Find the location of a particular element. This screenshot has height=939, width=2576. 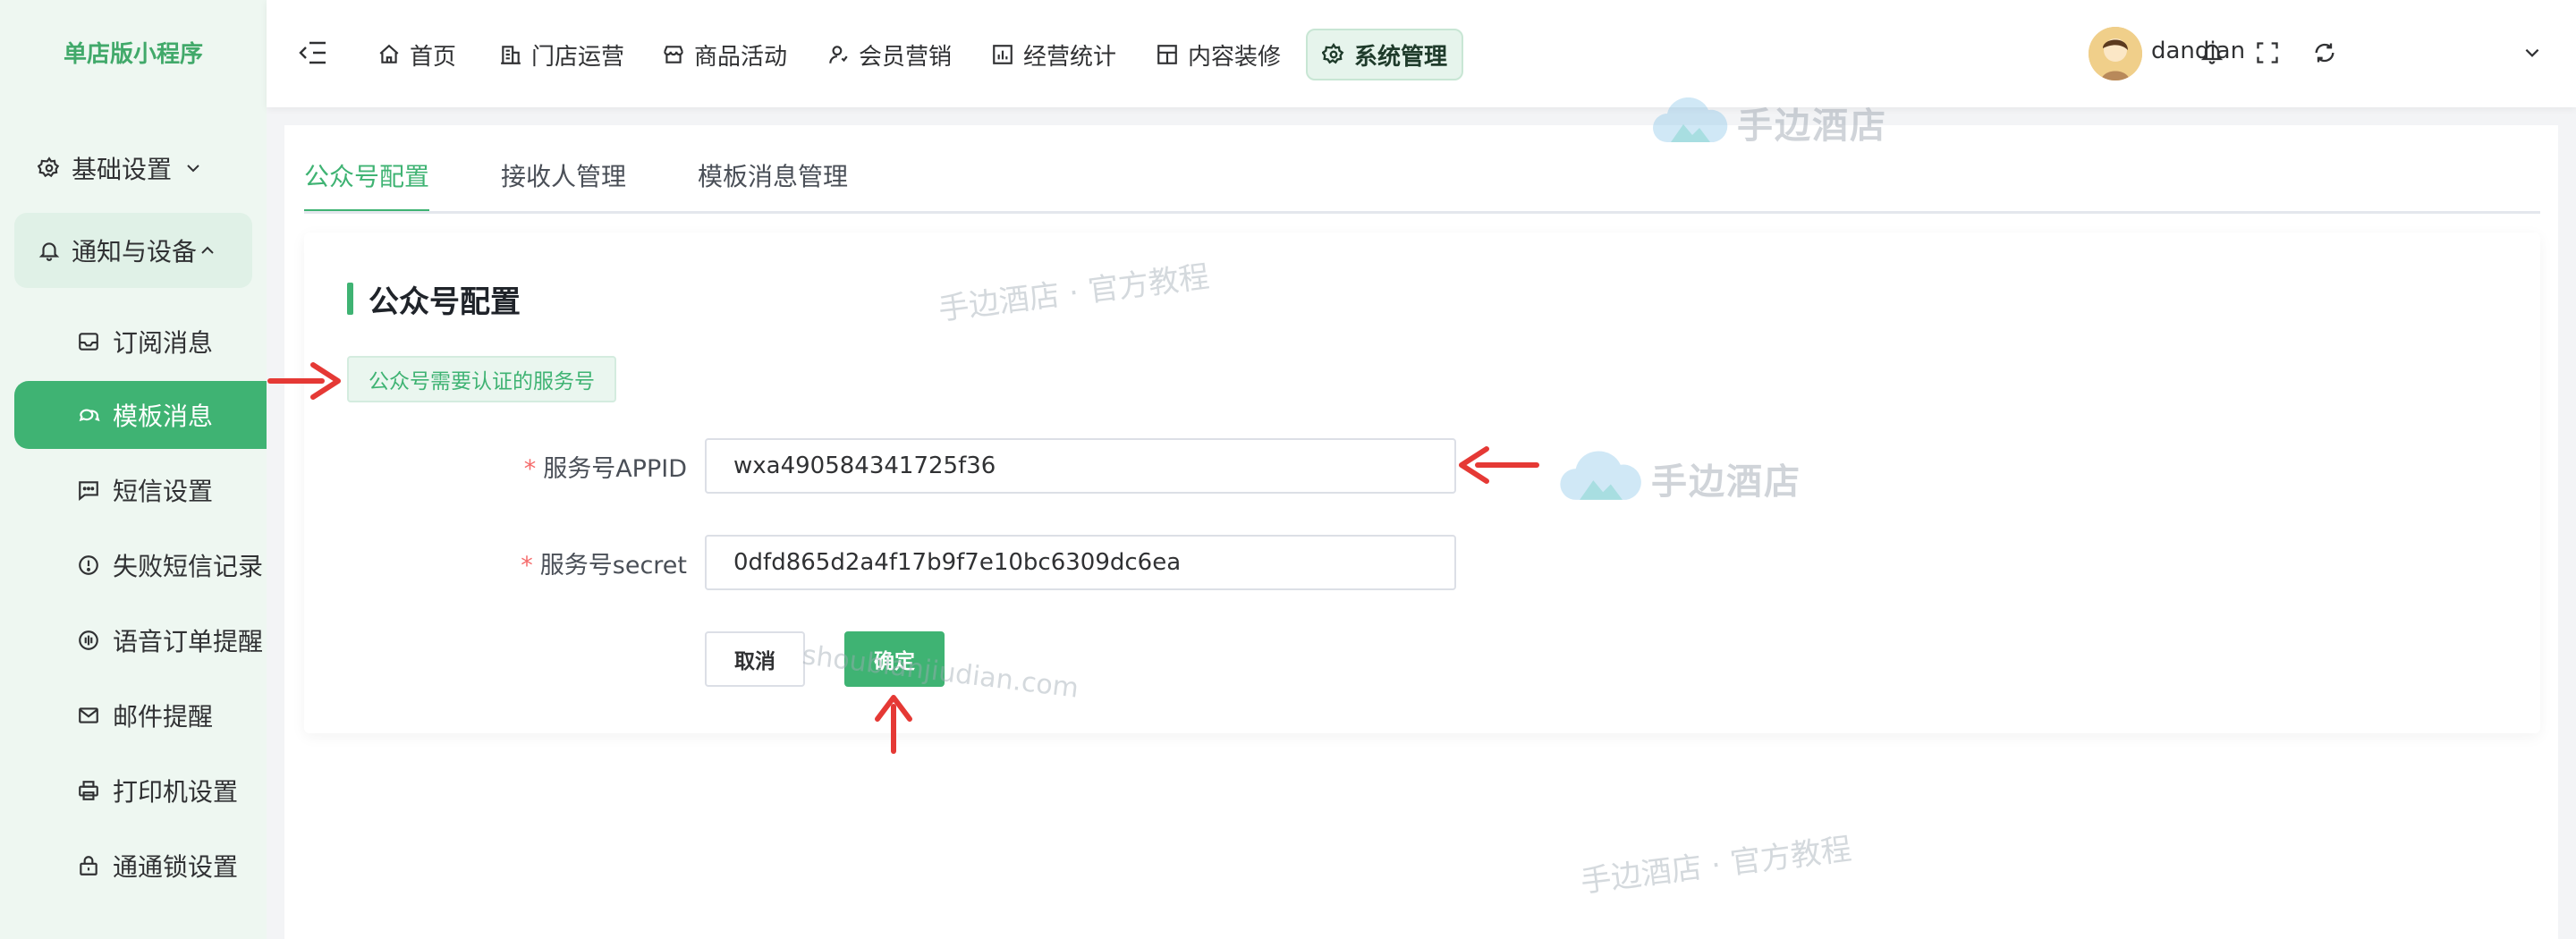

sidebar-group-label: 通知与设备 is located at coordinates (135, 251).